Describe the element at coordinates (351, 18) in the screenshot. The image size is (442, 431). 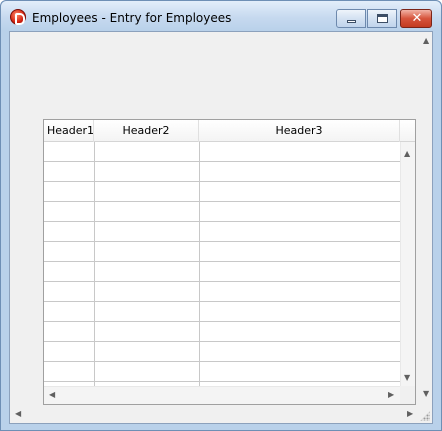
I see `minimize-button` at that location.